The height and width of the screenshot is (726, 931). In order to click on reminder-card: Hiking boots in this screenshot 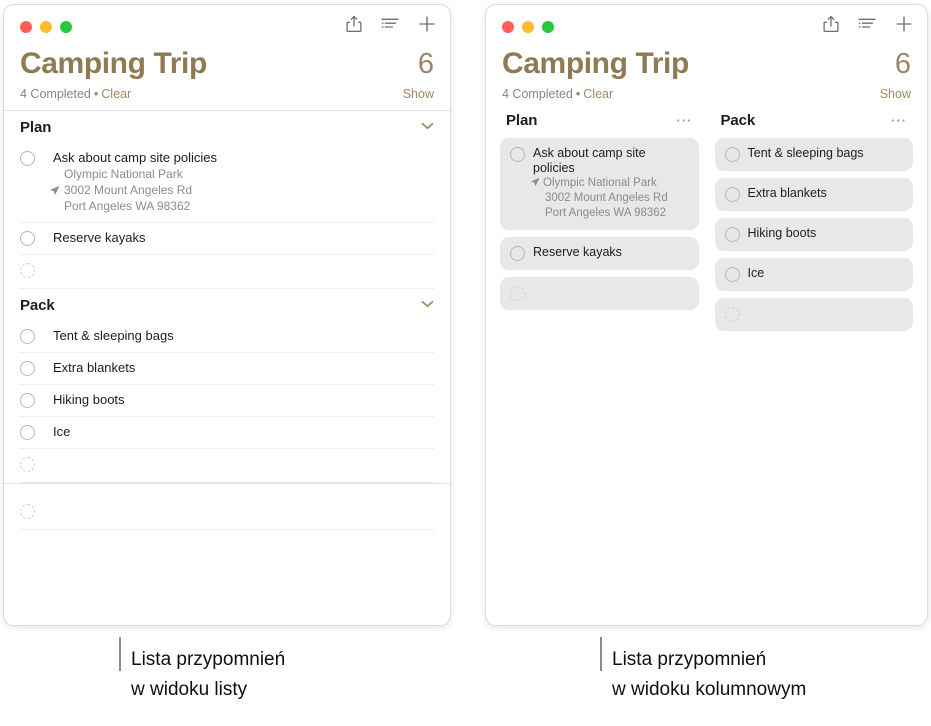, I will do `click(813, 234)`.